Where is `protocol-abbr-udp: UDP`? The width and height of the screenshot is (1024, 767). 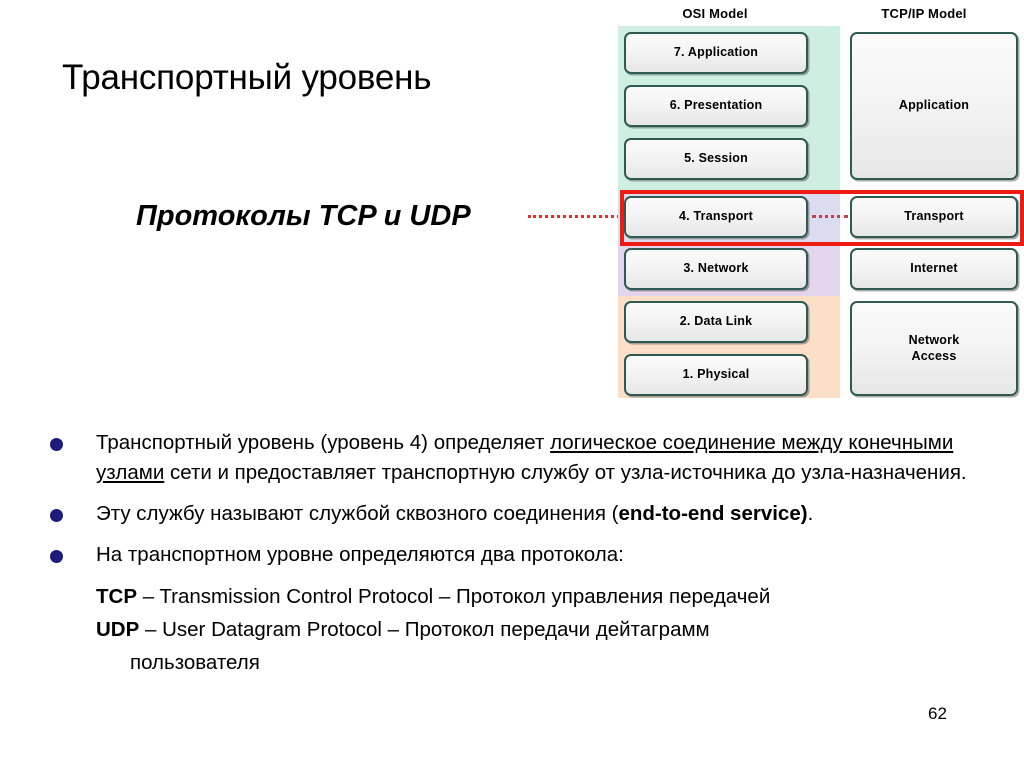
protocol-abbr-udp: UDP is located at coordinates (118, 629).